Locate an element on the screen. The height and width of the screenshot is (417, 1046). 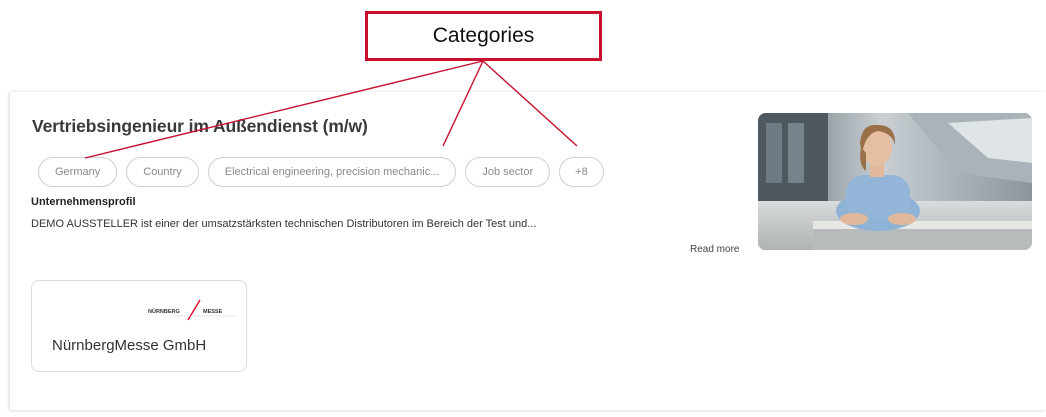
more-tags-button: +8 is located at coordinates (581, 172).